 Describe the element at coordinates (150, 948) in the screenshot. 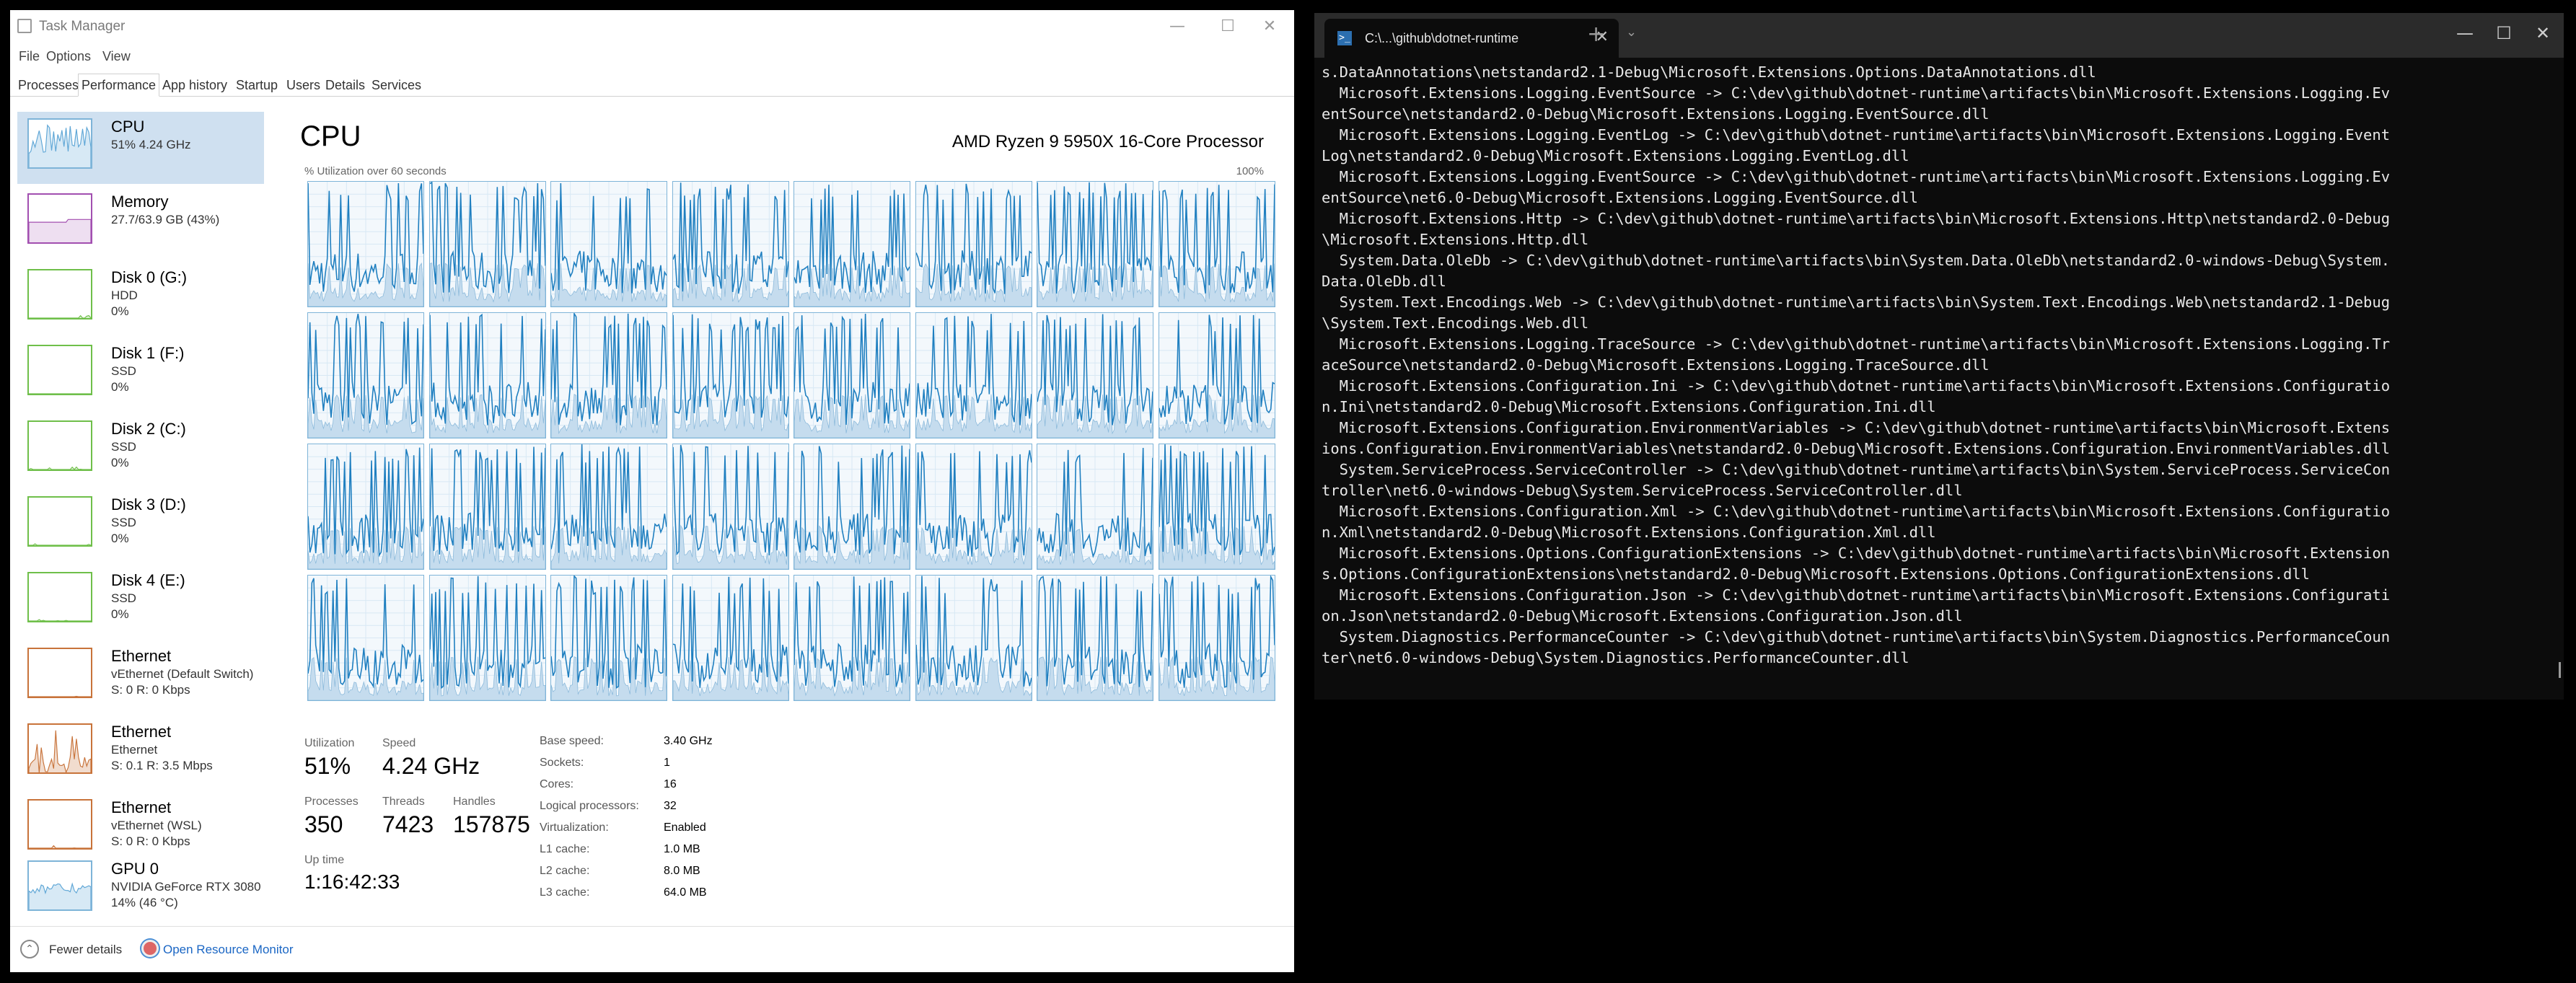

I see `resource-monitor-icon` at that location.